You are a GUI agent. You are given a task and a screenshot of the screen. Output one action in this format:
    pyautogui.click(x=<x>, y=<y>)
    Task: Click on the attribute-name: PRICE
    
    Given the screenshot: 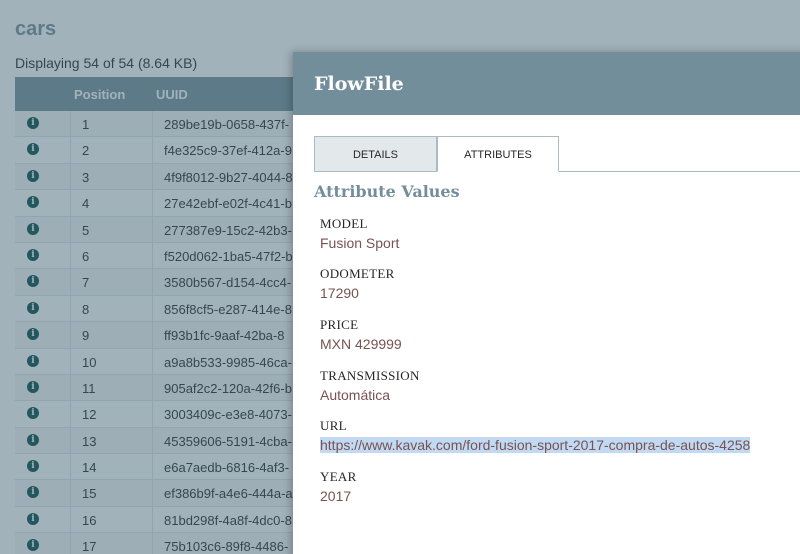 What is the action you would take?
    pyautogui.click(x=339, y=325)
    